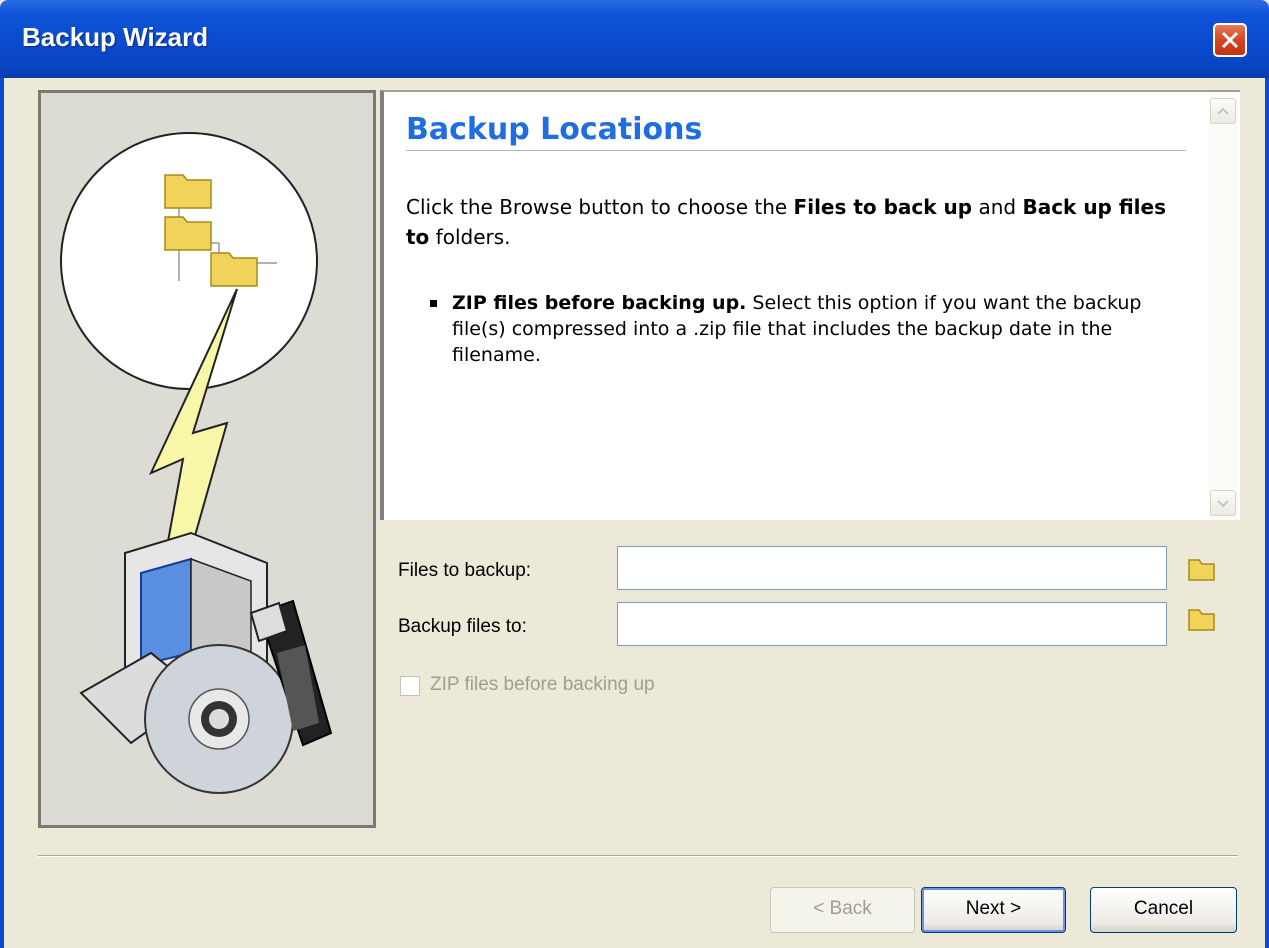 Image resolution: width=1269 pixels, height=948 pixels. Describe the element at coordinates (638, 856) in the screenshot. I see `footer-divider` at that location.